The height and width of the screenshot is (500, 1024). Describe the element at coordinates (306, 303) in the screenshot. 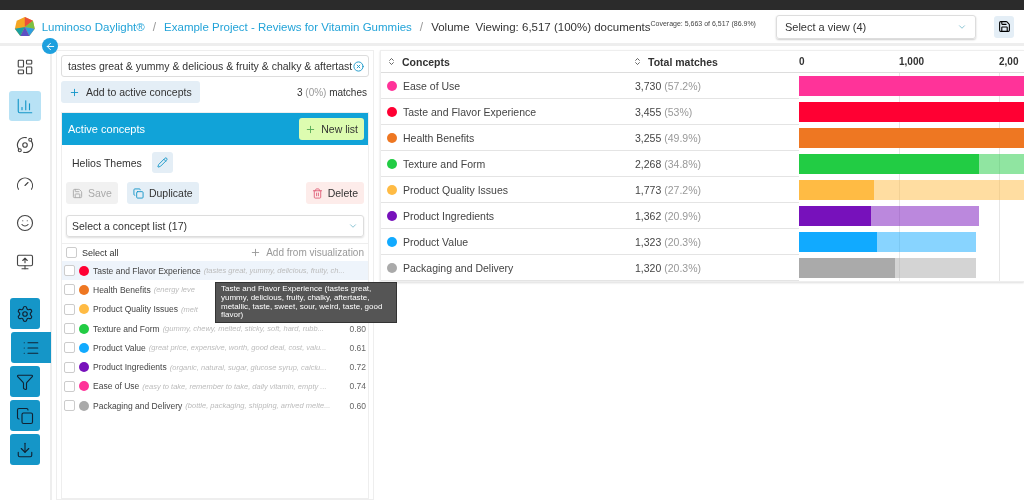

I see `tooltip: Taste and Flavor Experience (tastes great, yummy, delicious, fruity, chalky, aftertaste, metallic, taste, sweet, sour, weird, taste, good flavor)` at that location.